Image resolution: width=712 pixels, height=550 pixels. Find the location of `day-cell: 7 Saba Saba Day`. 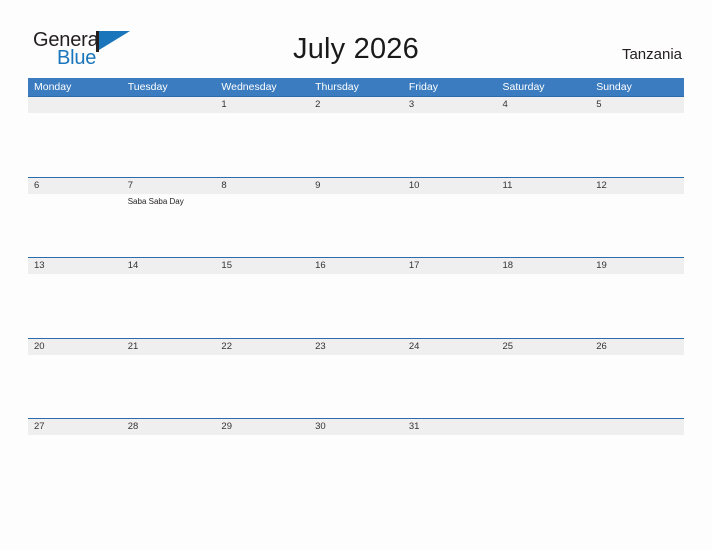

day-cell: 7 Saba Saba Day is located at coordinates (169, 217).